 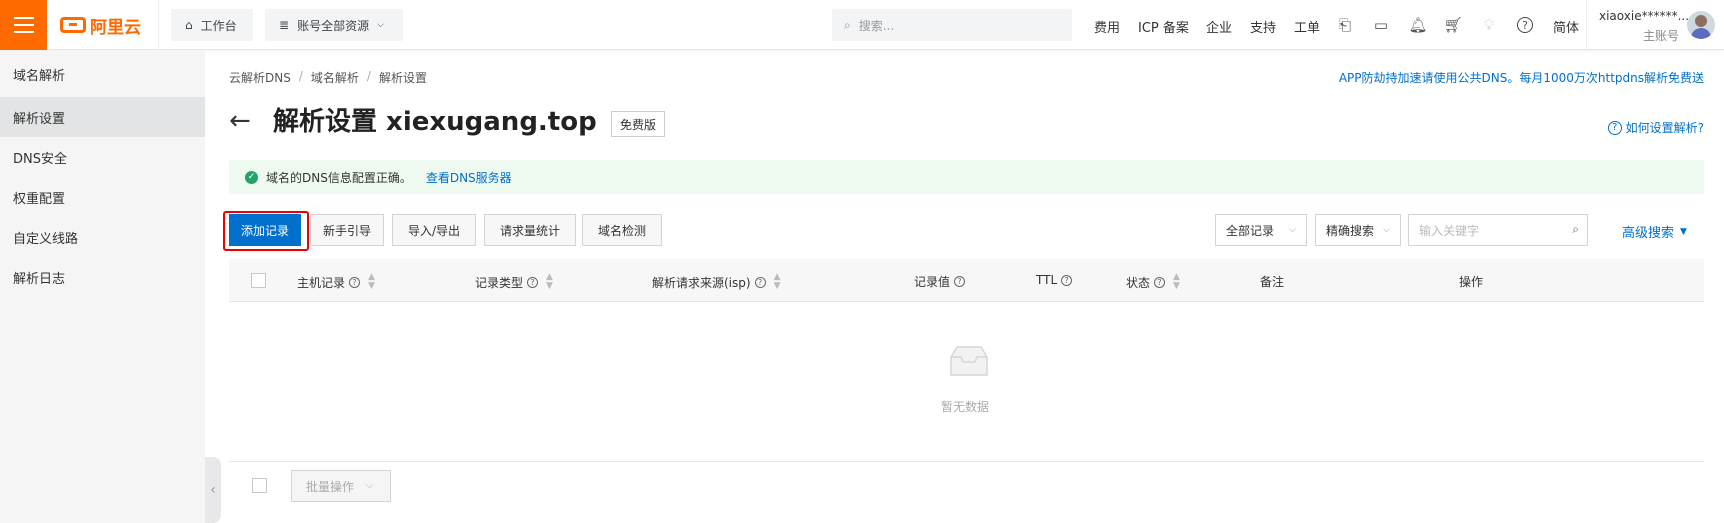 What do you see at coordinates (469, 177) in the screenshot?
I see `view-dns-servers-link: 查看DNS服务器` at bounding box center [469, 177].